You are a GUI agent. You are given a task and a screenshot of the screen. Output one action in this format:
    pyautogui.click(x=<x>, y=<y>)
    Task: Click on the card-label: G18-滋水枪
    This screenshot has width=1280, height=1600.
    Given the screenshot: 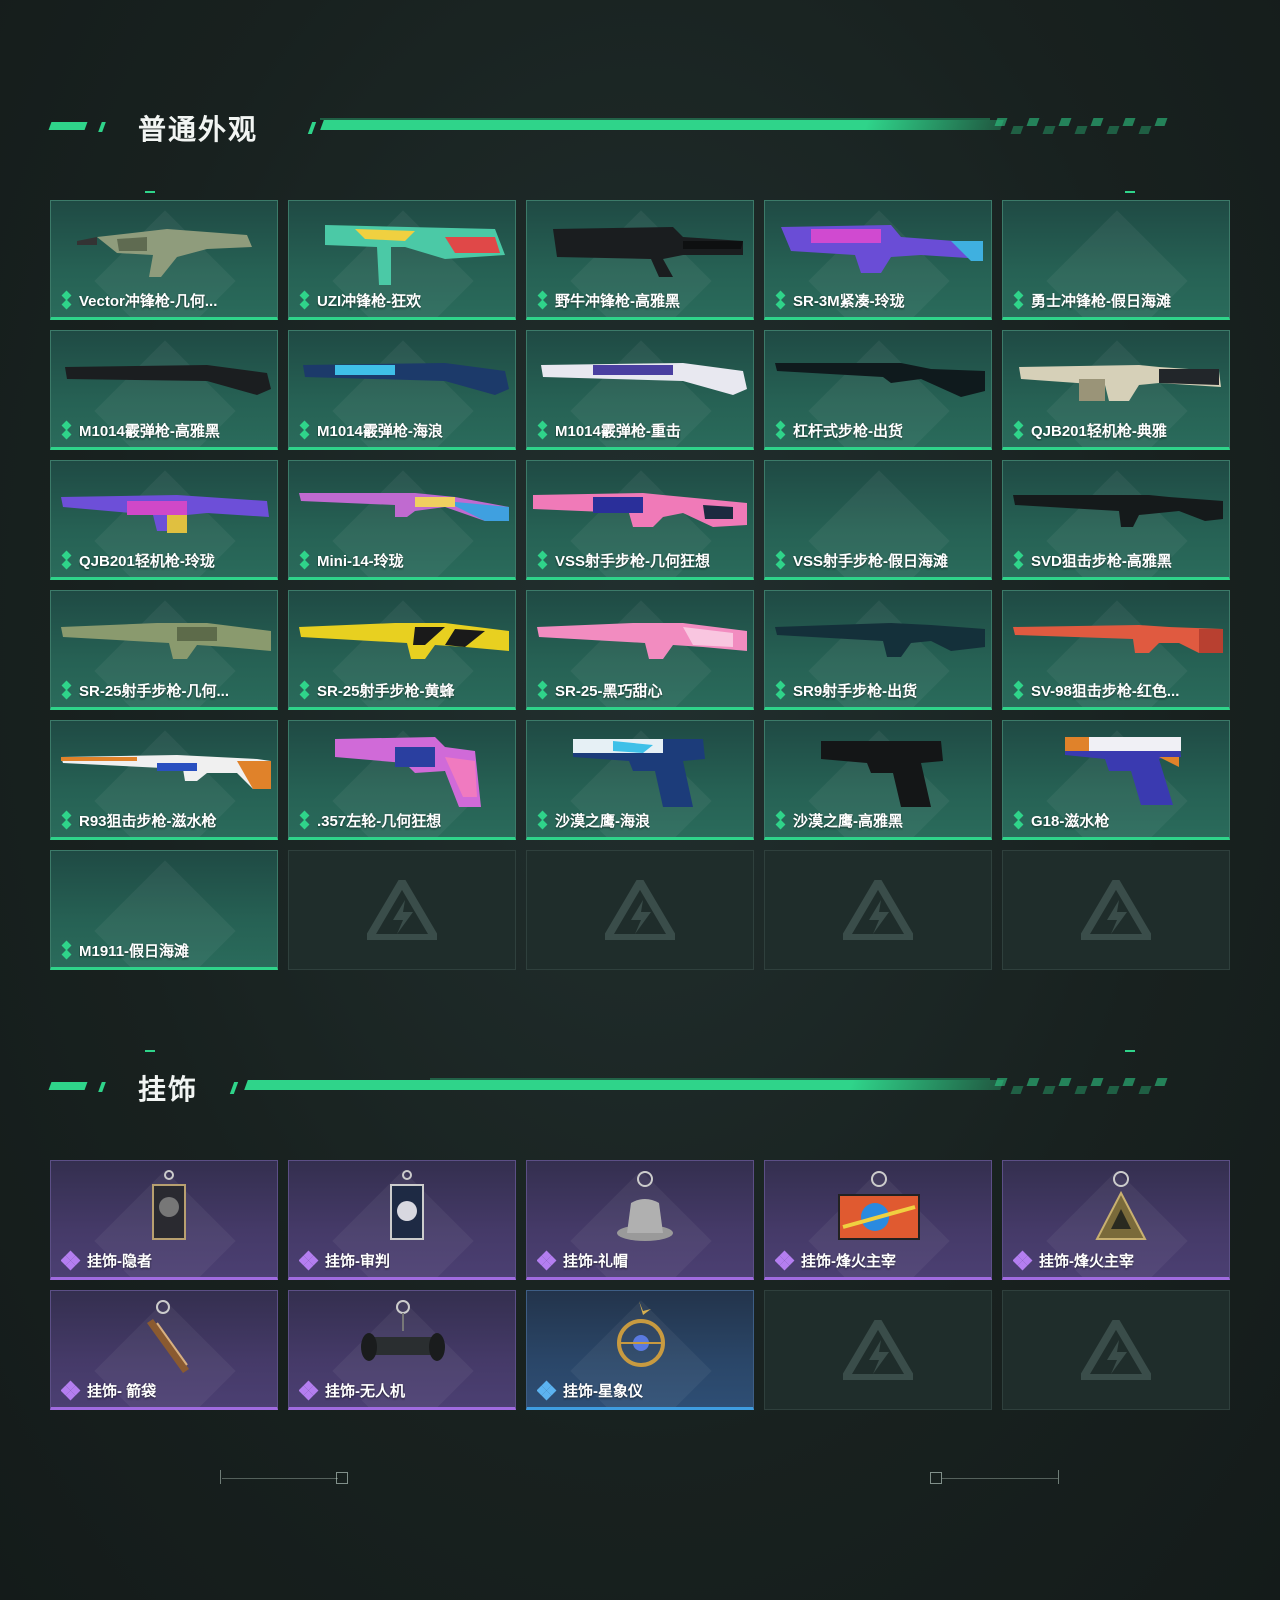 What is the action you would take?
    pyautogui.click(x=1117, y=820)
    